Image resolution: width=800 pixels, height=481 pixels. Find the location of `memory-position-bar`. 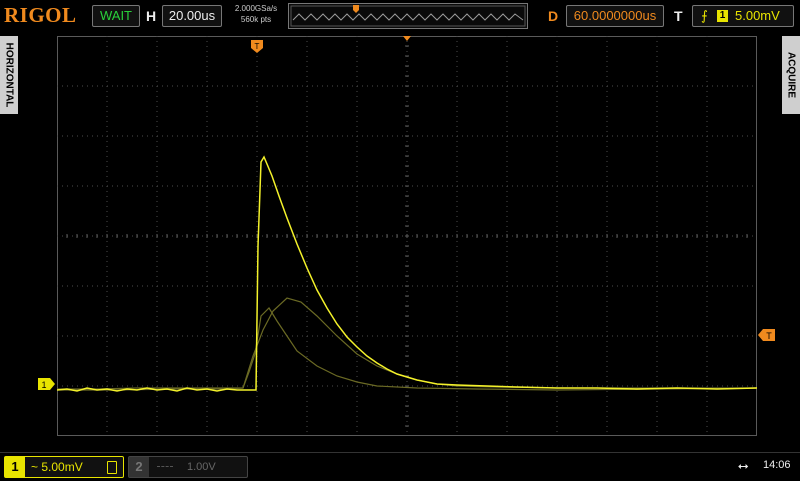

memory-position-bar is located at coordinates (408, 16).